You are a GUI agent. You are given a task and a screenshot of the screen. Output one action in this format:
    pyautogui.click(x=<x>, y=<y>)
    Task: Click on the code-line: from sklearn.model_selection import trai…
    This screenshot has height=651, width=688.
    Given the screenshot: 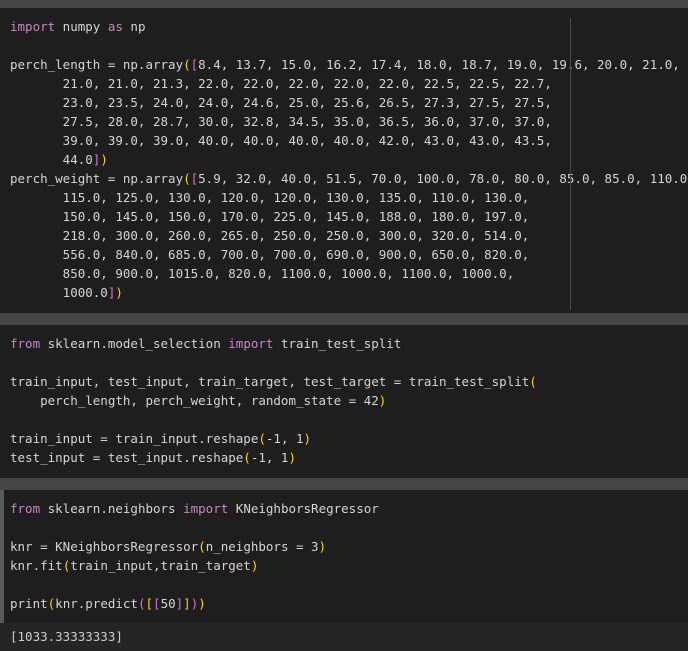 What is the action you would take?
    pyautogui.click(x=349, y=343)
    